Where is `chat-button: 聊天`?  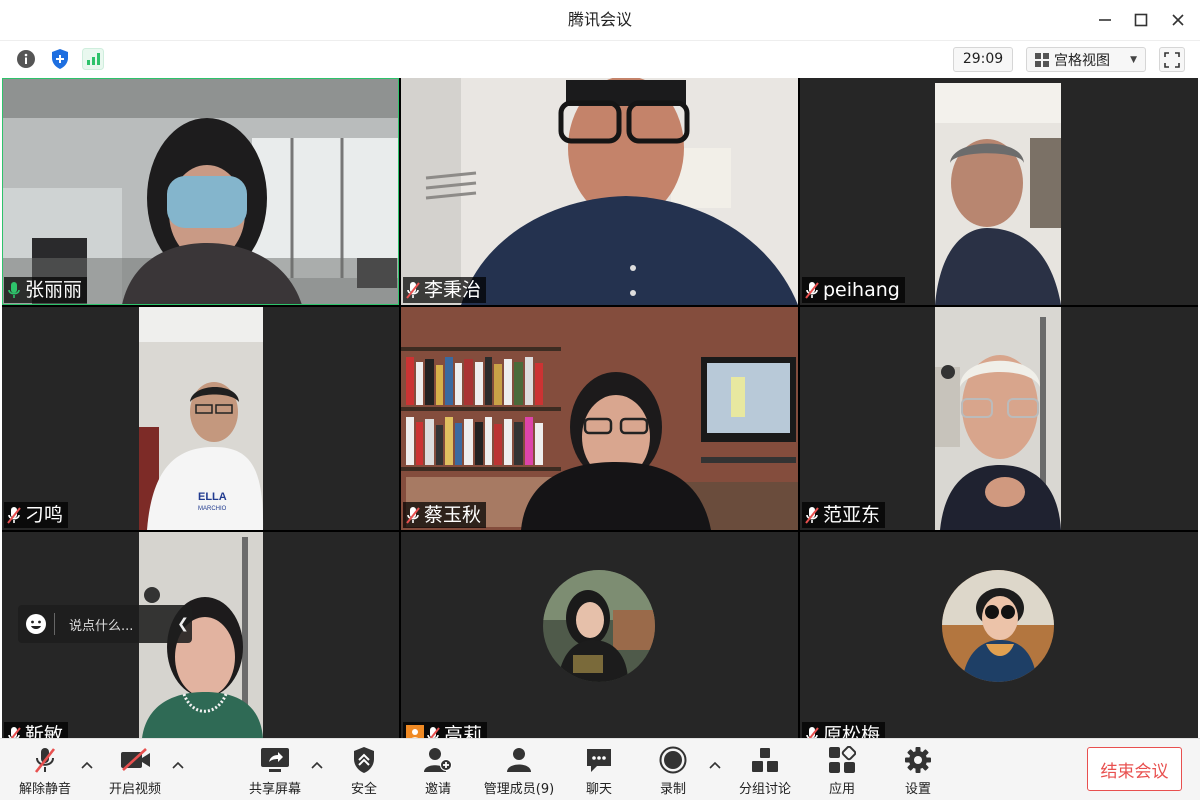
chat-button: 聊天 is located at coordinates (599, 770).